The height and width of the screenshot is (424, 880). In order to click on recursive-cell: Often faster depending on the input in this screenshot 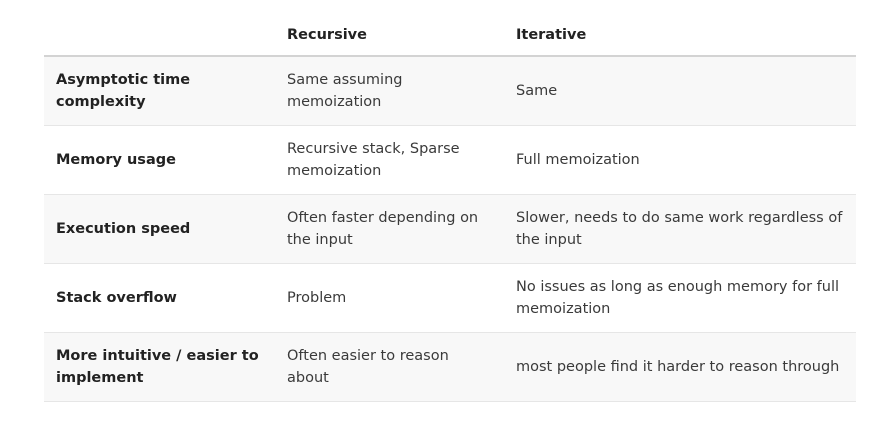, I will do `click(389, 229)`.